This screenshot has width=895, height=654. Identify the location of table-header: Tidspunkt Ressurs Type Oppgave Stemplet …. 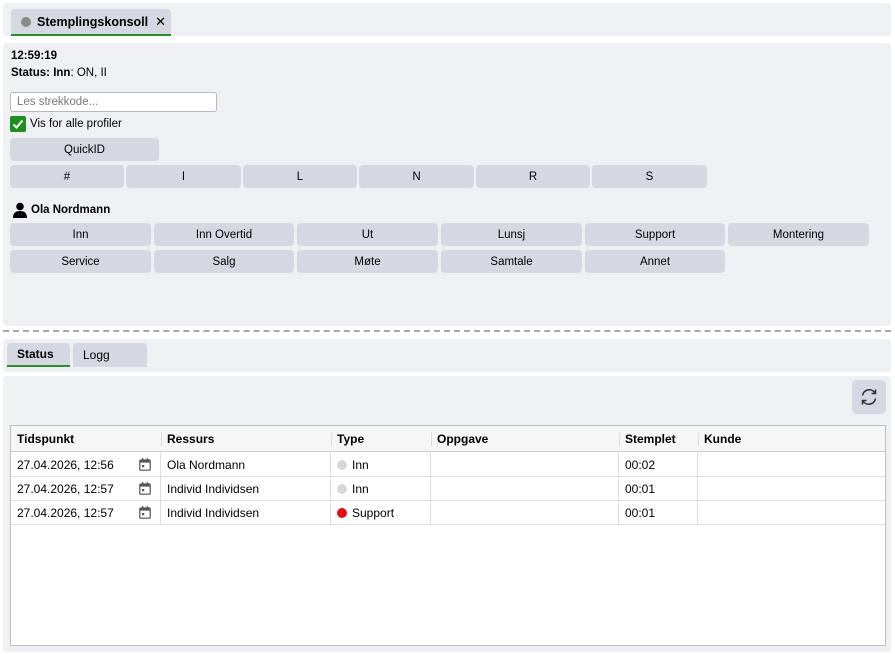
(448, 439).